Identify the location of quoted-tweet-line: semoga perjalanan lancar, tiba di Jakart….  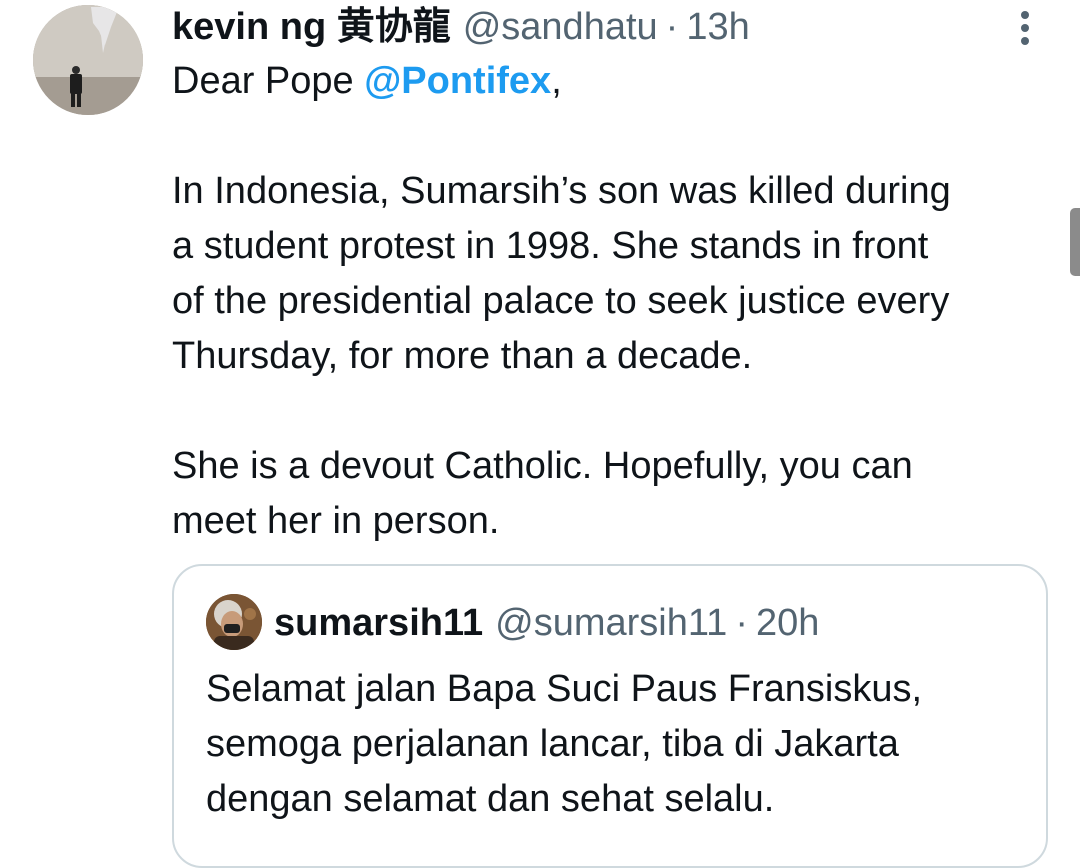
(552, 744).